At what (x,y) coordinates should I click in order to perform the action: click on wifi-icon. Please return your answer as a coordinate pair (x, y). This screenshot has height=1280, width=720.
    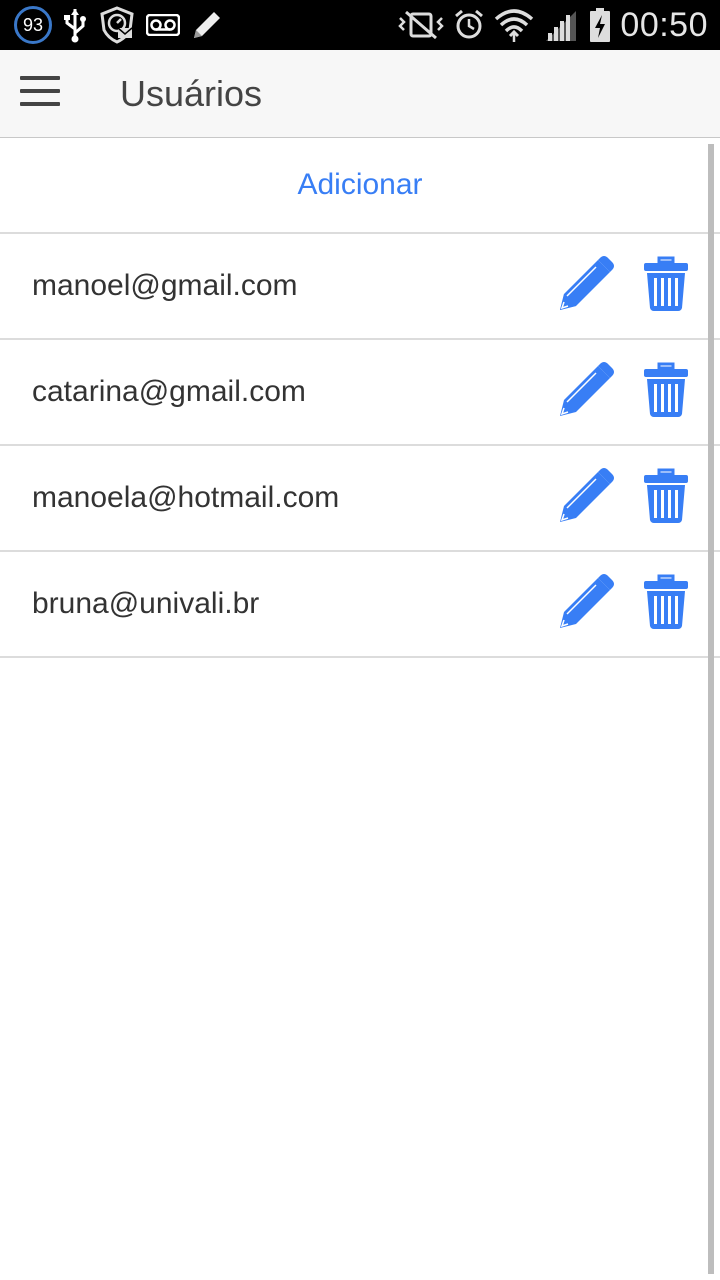
    Looking at the image, I should click on (514, 25).